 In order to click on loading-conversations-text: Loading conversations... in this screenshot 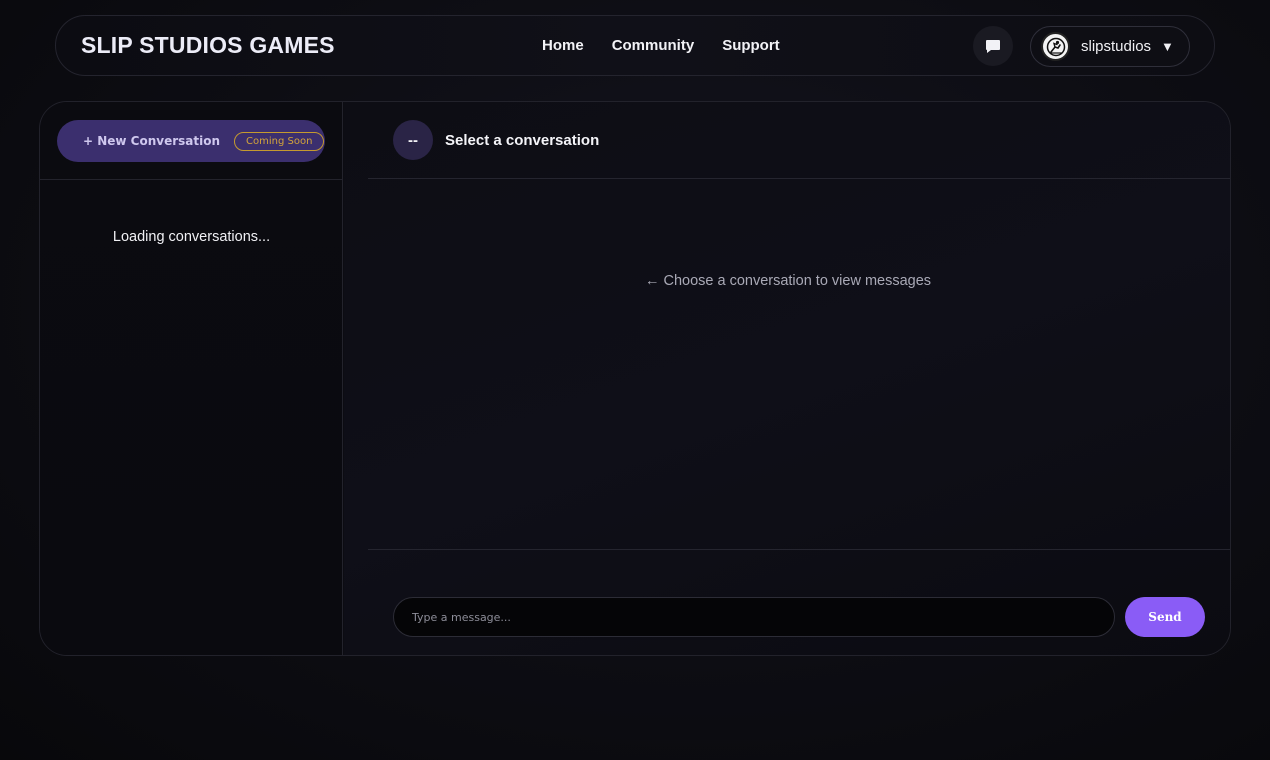, I will do `click(191, 237)`.